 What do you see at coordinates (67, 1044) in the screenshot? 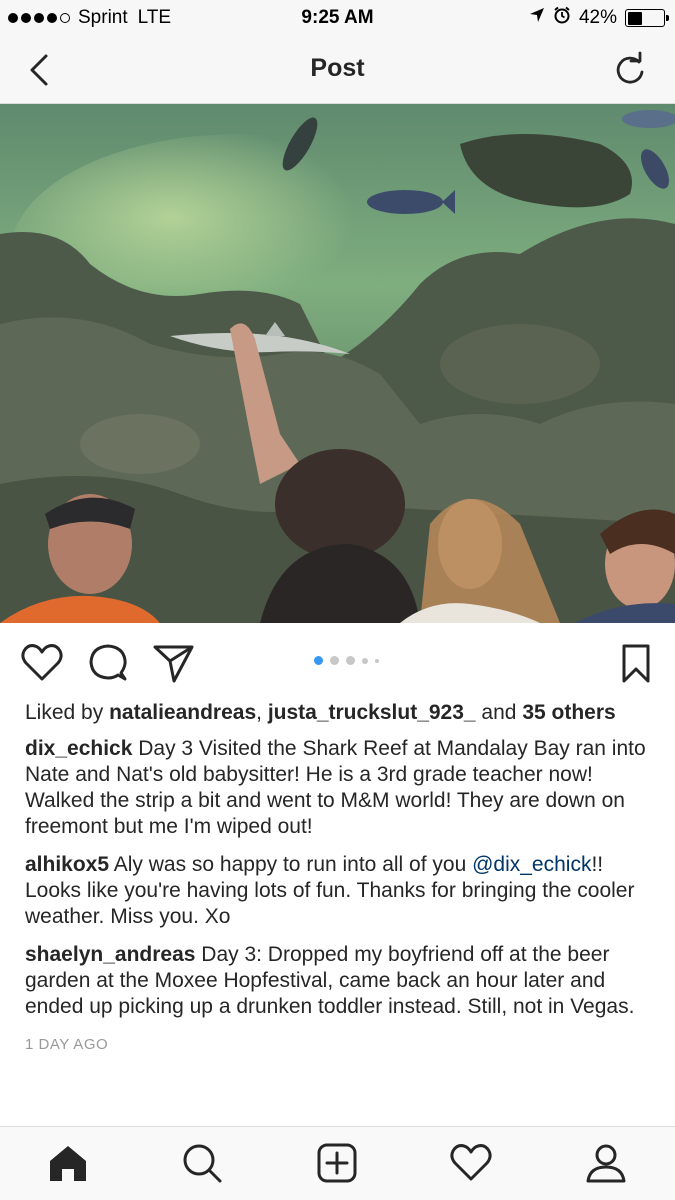
I see `post-timestamp: 1 DAY AGO` at bounding box center [67, 1044].